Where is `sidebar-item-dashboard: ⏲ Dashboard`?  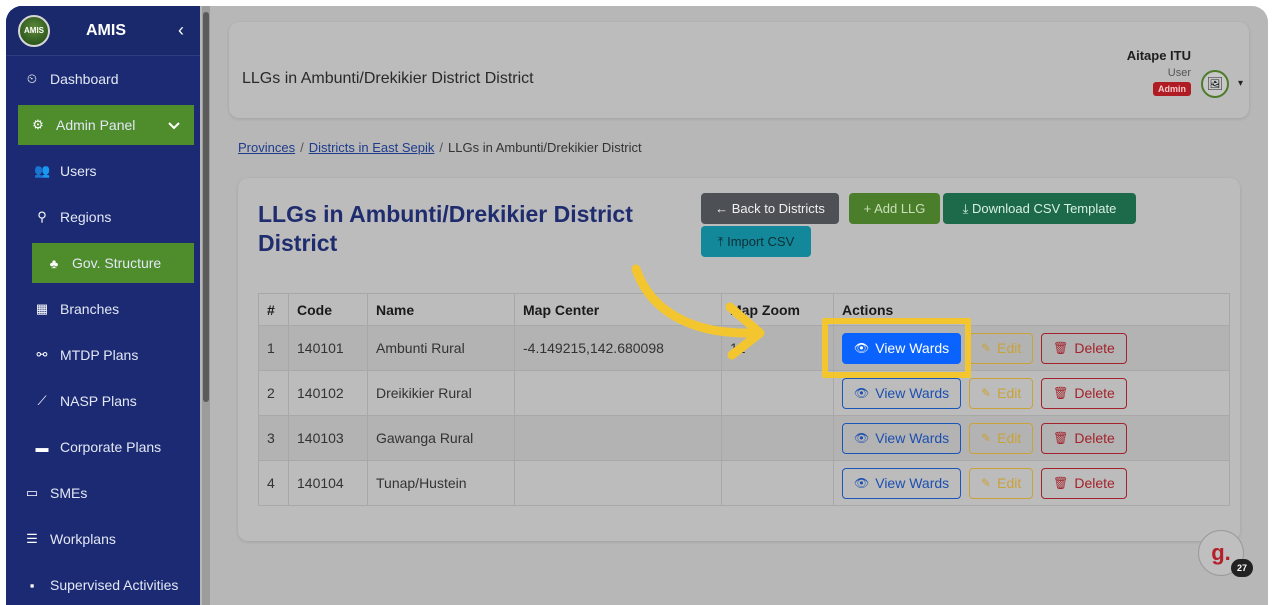
sidebar-item-dashboard: ⏲ Dashboard is located at coordinates (103, 79).